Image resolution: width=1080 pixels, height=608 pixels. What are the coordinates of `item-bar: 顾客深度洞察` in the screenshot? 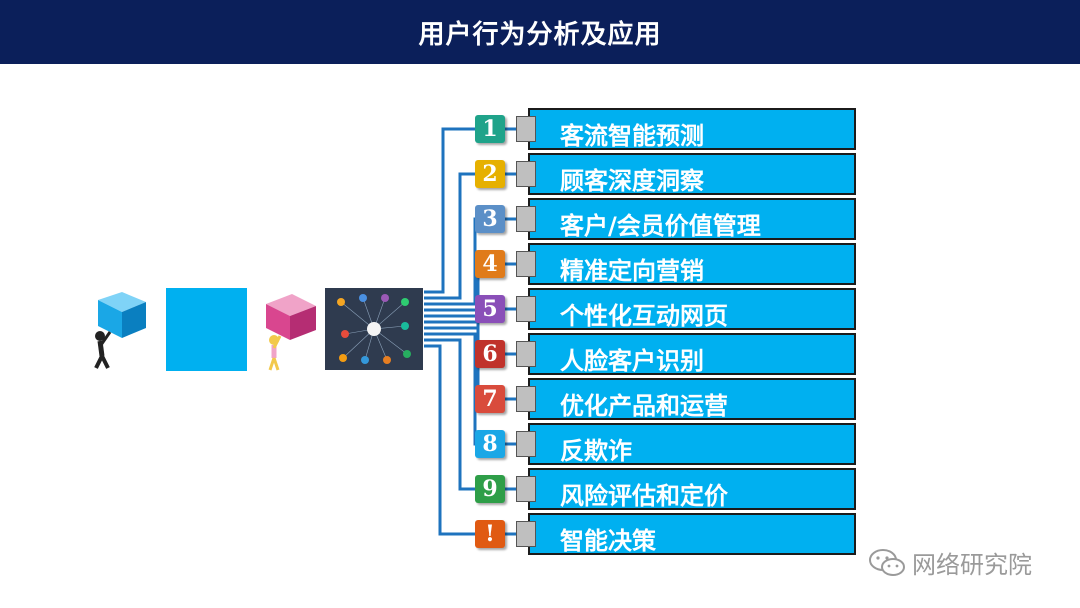 It's located at (692, 174).